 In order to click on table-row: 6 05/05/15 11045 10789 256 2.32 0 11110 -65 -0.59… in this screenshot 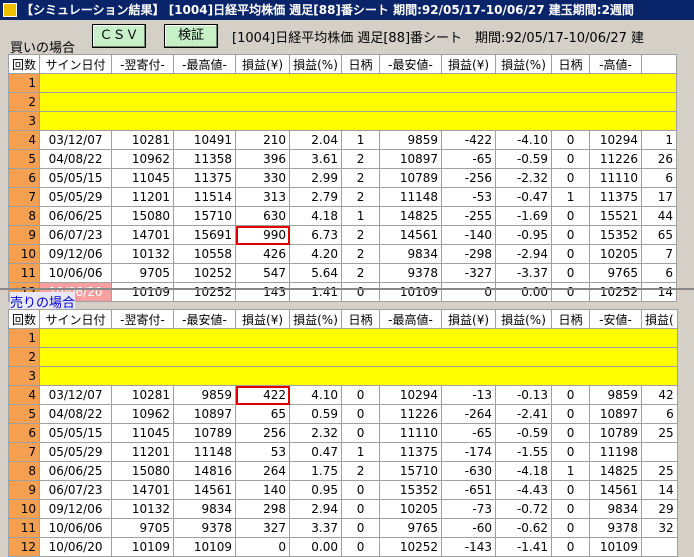, I will do `click(342, 433)`.